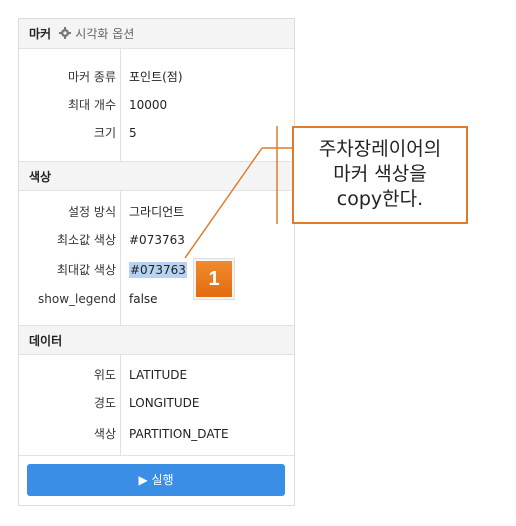 This screenshot has height=526, width=516. Describe the element at coordinates (380, 199) in the screenshot. I see `callout-line: copy한다.` at that location.